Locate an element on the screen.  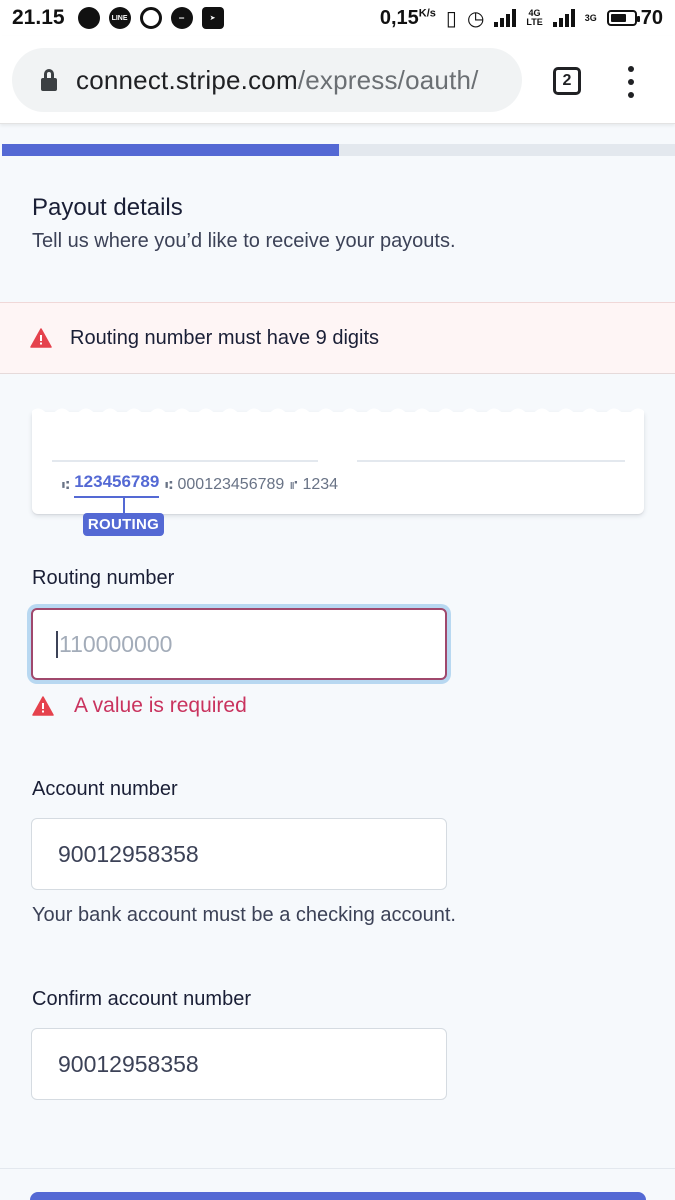
footer-divider is located at coordinates (337, 1168).